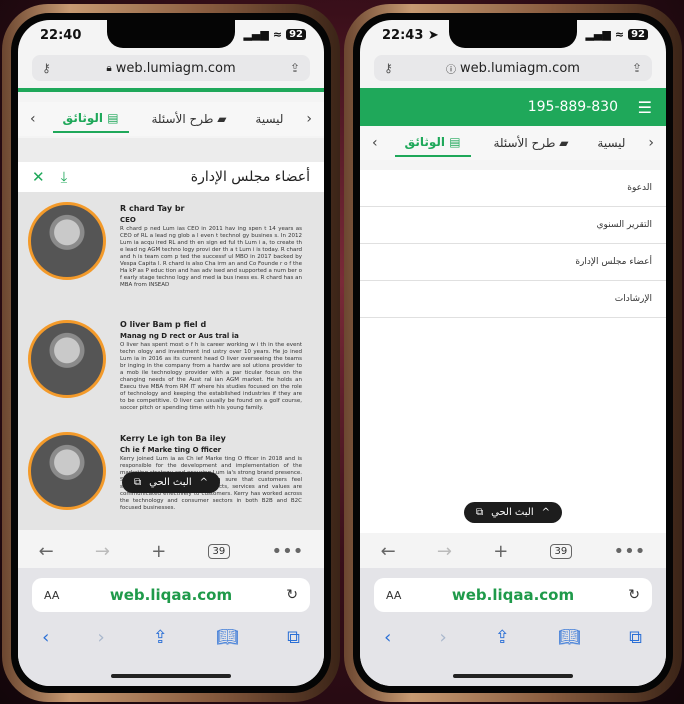 The height and width of the screenshot is (704, 684). Describe the element at coordinates (171, 90) in the screenshot. I see `brand-stripe` at that location.